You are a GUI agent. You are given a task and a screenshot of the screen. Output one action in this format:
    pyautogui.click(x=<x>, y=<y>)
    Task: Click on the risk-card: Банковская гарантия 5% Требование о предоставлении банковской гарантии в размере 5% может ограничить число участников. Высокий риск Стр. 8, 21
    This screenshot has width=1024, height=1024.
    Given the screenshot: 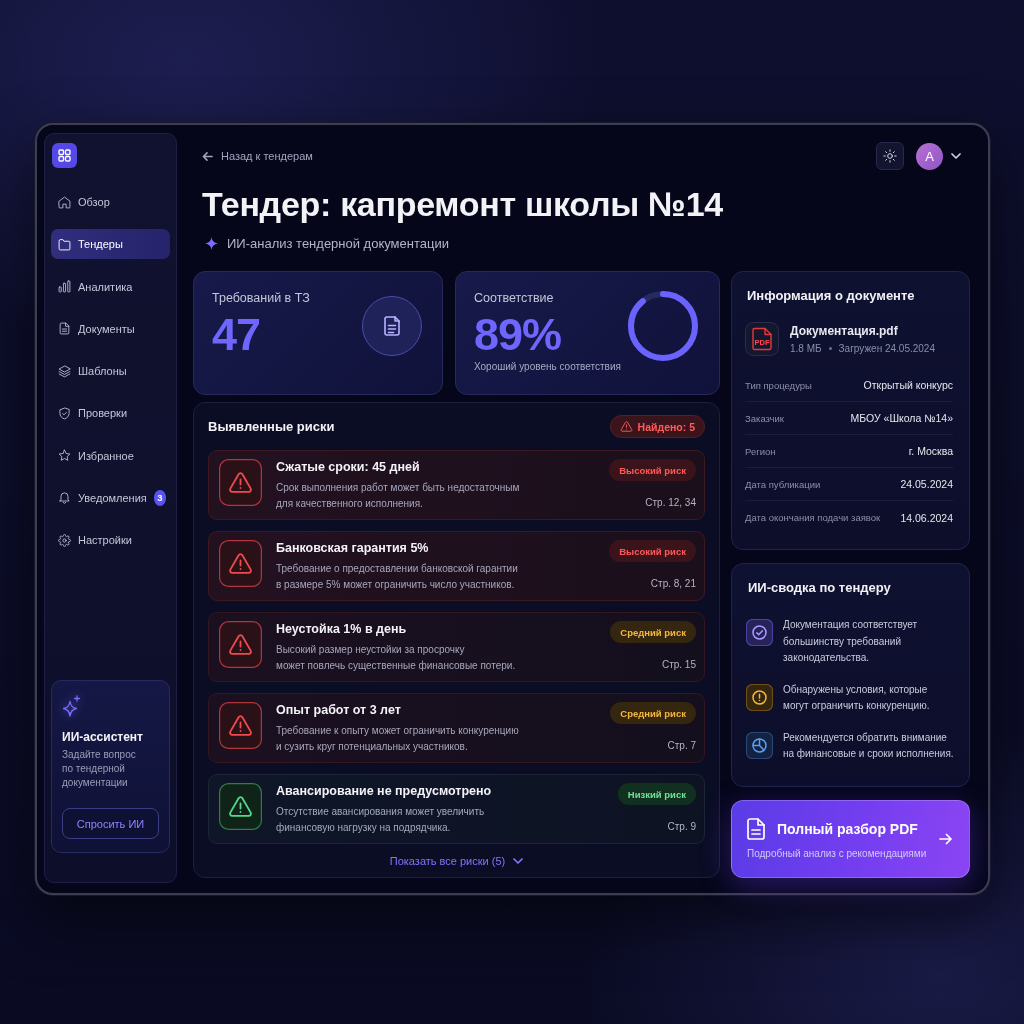 What is the action you would take?
    pyautogui.click(x=456, y=566)
    